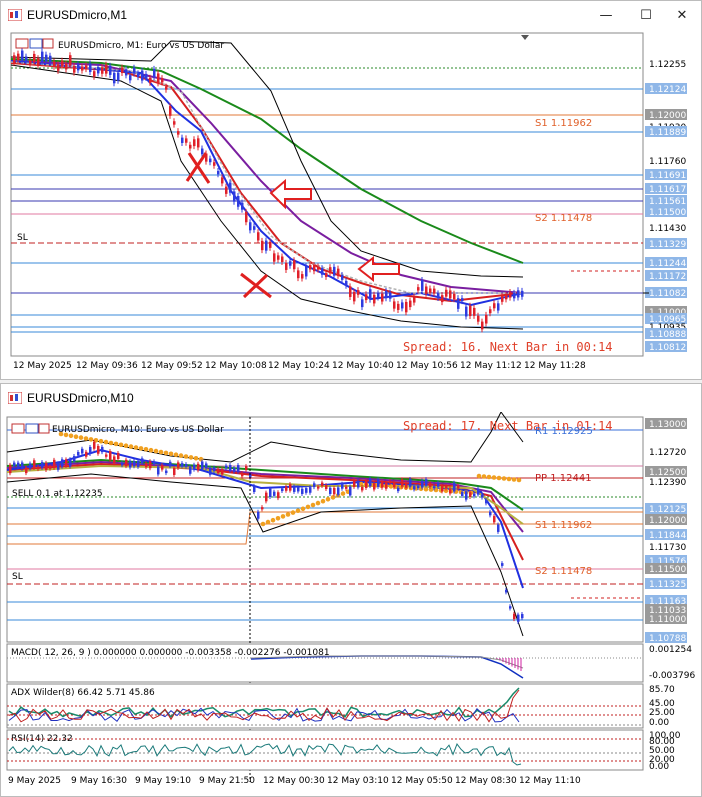 This screenshot has height=797, width=702. I want to click on time-tick: 12 May 05:50, so click(422, 781).